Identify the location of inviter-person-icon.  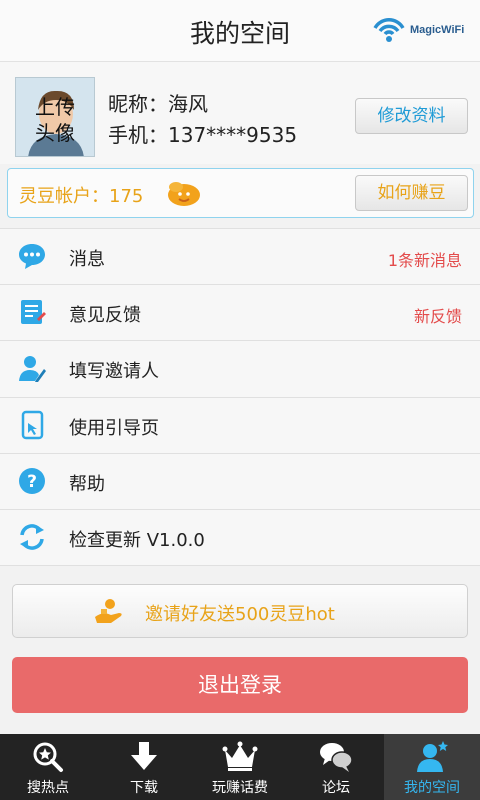
(32, 369).